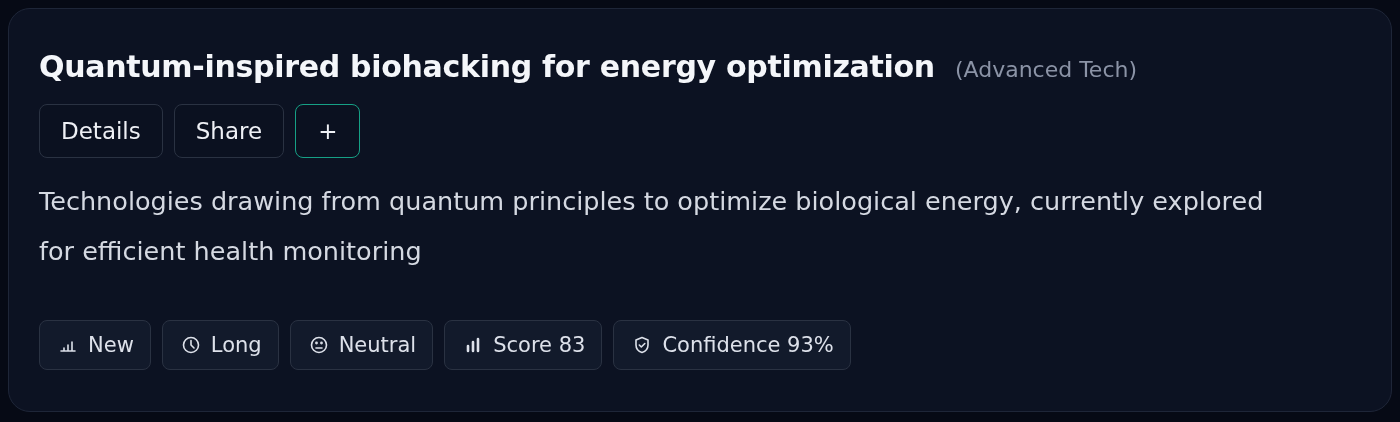 Image resolution: width=1400 pixels, height=422 pixels. Describe the element at coordinates (487, 66) in the screenshot. I see `card-title: Quantum-inspired biohacking for energy optimization` at that location.